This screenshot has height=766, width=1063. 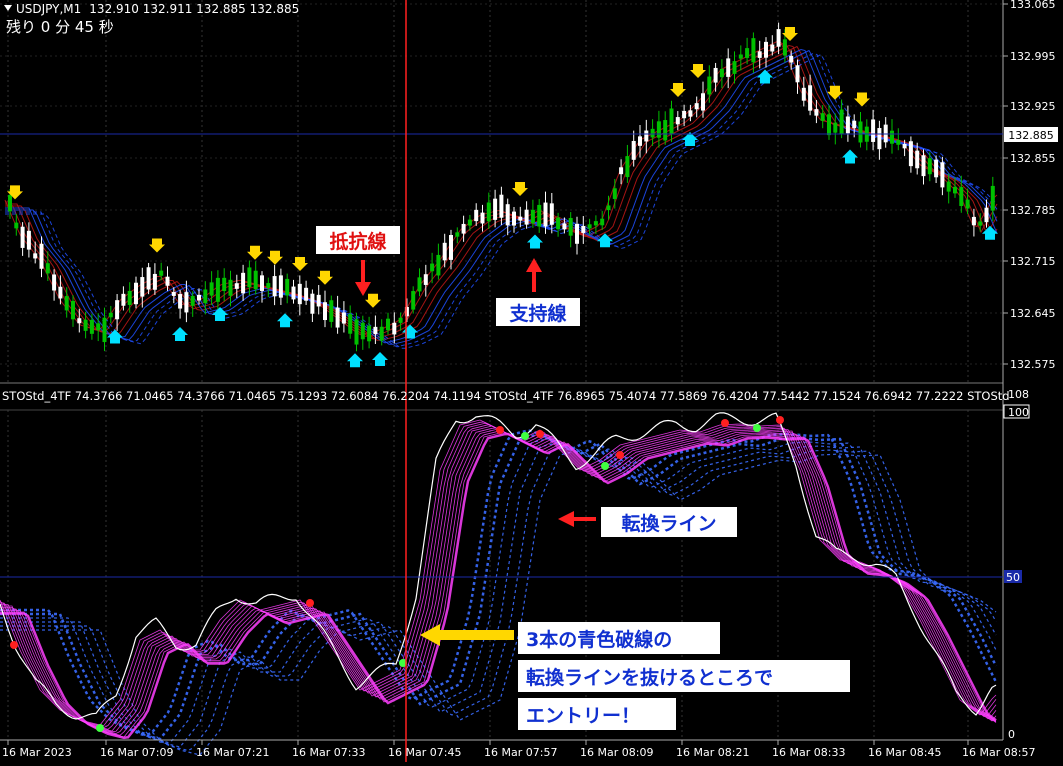 What do you see at coordinates (1033, 106) in the screenshot?
I see `price-tick-label: 132.925` at bounding box center [1033, 106].